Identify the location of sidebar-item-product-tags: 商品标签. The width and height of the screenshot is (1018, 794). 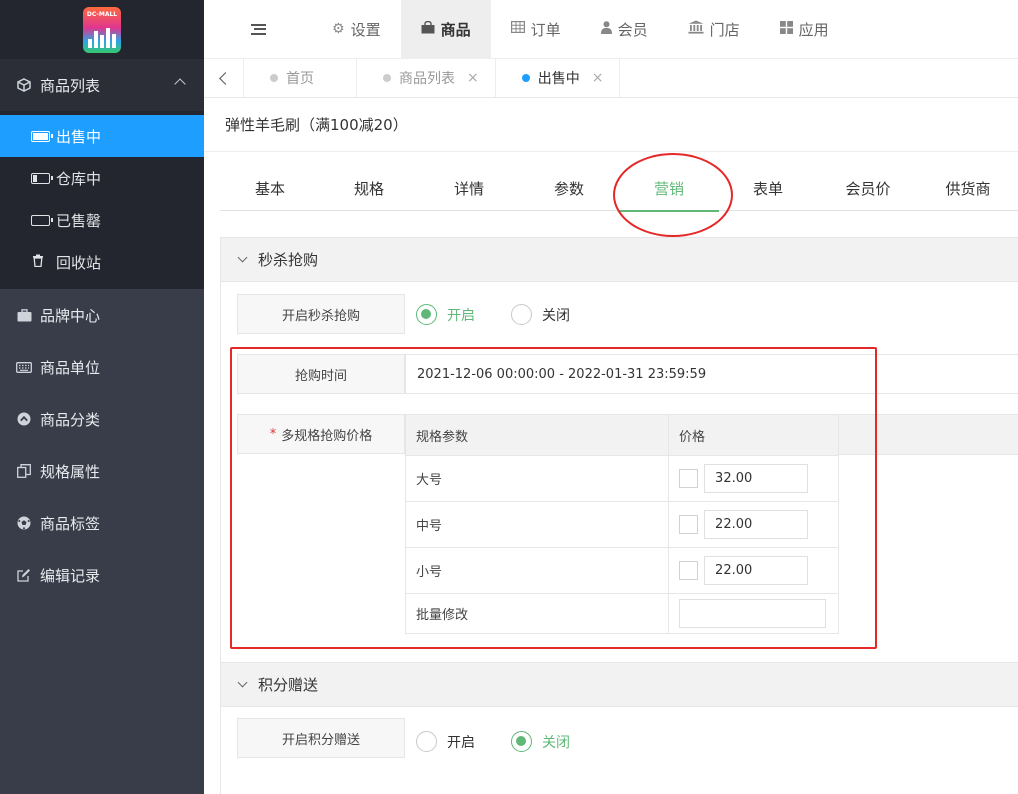
(102, 523).